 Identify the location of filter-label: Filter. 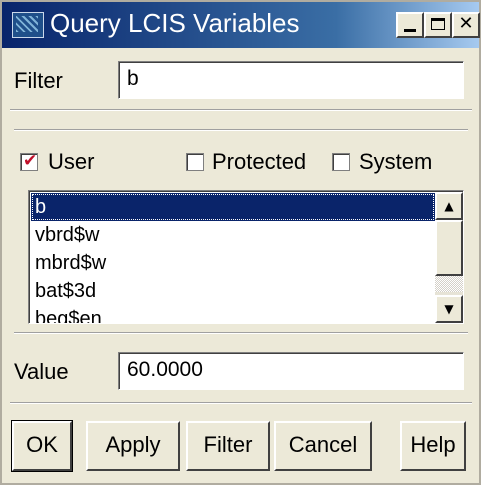
(38, 80).